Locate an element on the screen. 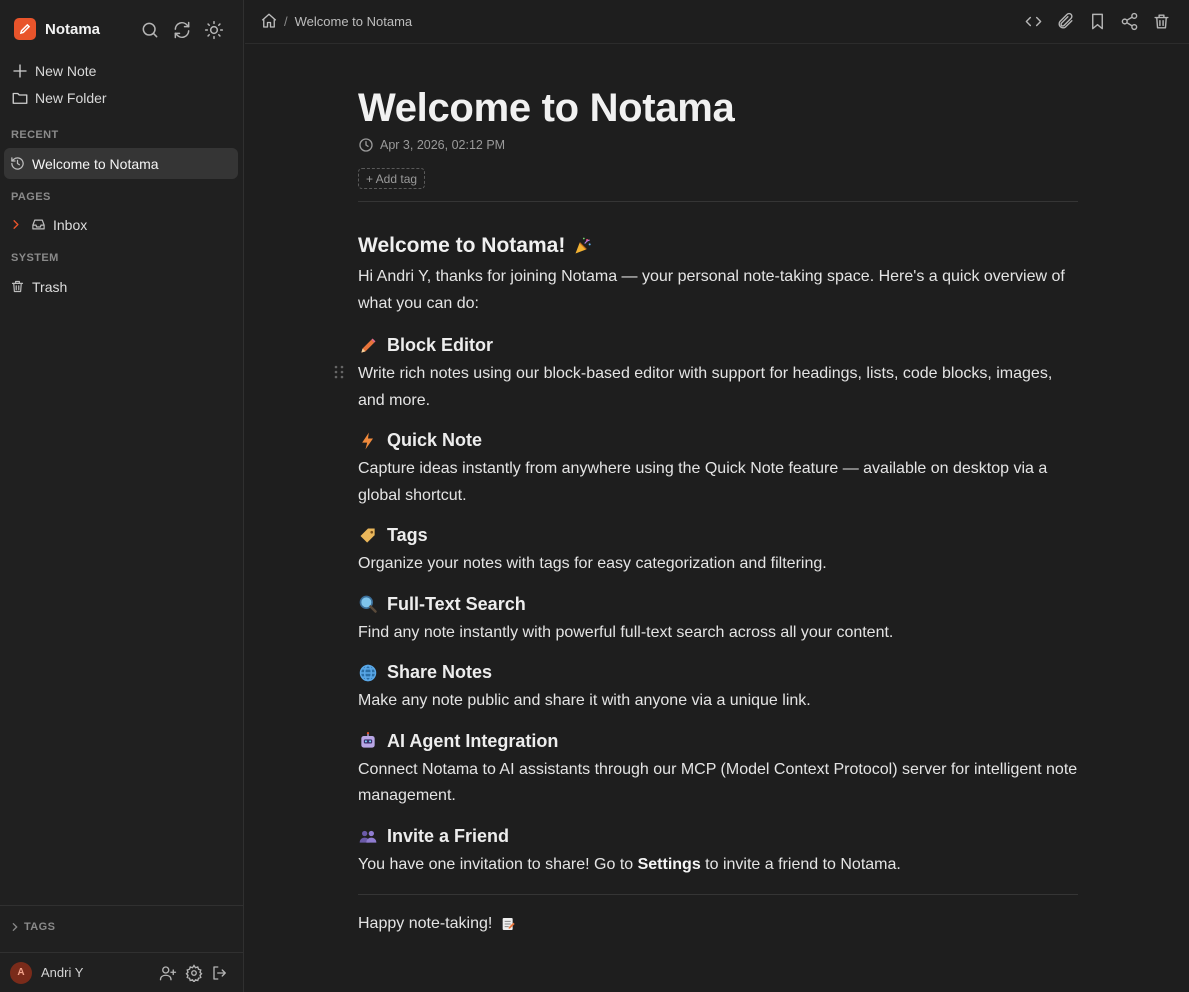 This screenshot has height=992, width=1189. invite-text-before: You have one invitation to share! Go to is located at coordinates (498, 864).